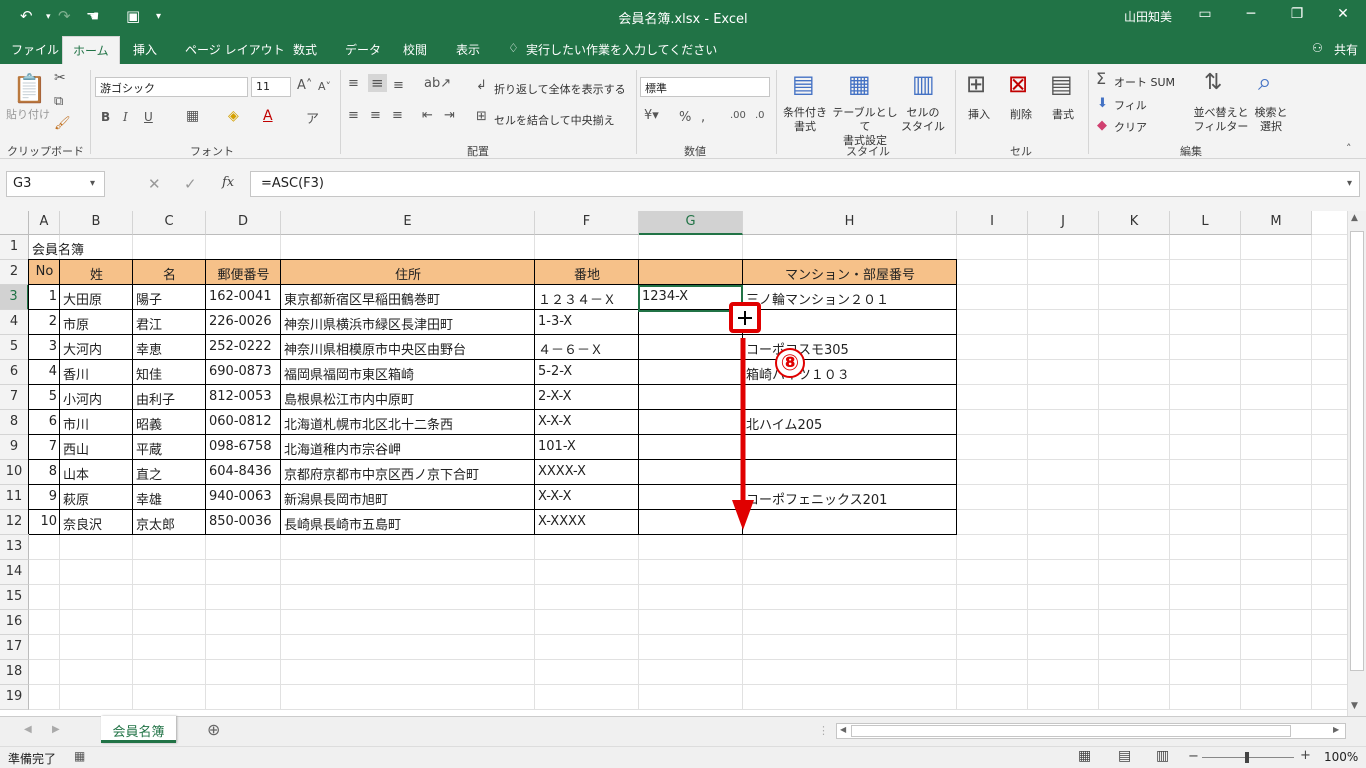 This screenshot has width=1366, height=768. Describe the element at coordinates (14, 547) in the screenshot. I see `row-header-13: 13` at that location.